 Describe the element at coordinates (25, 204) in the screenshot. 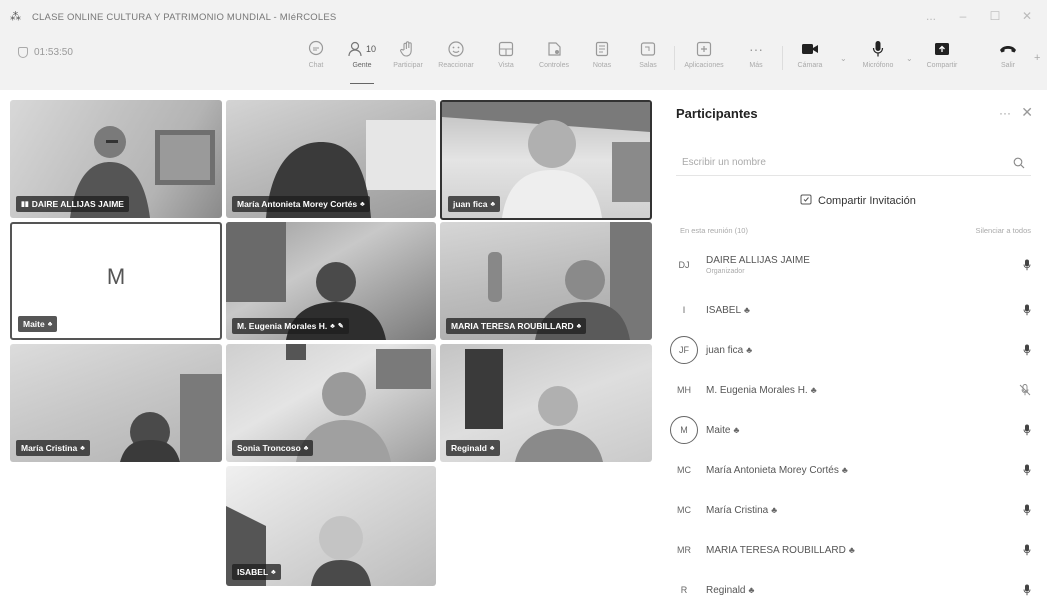

I see `audio-level-icon: ▮▮` at that location.